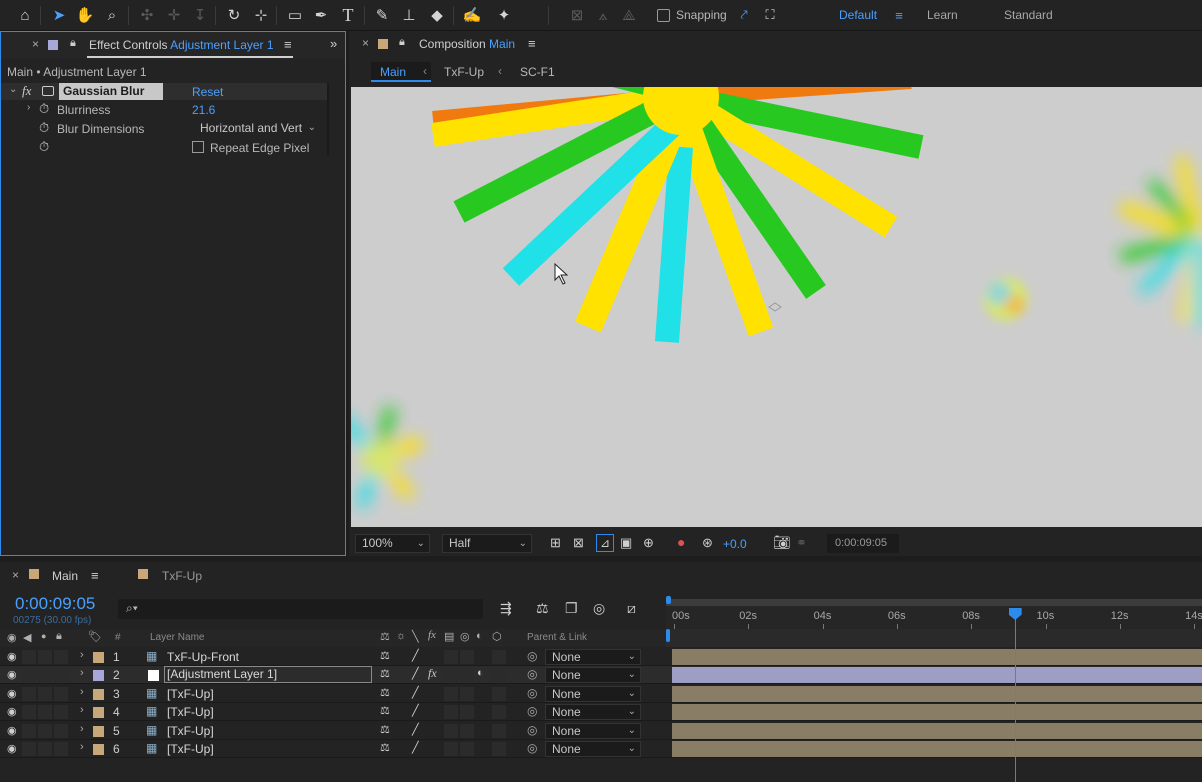 Image resolution: width=1202 pixels, height=782 pixels. I want to click on expand-panels-icon: », so click(333, 43).